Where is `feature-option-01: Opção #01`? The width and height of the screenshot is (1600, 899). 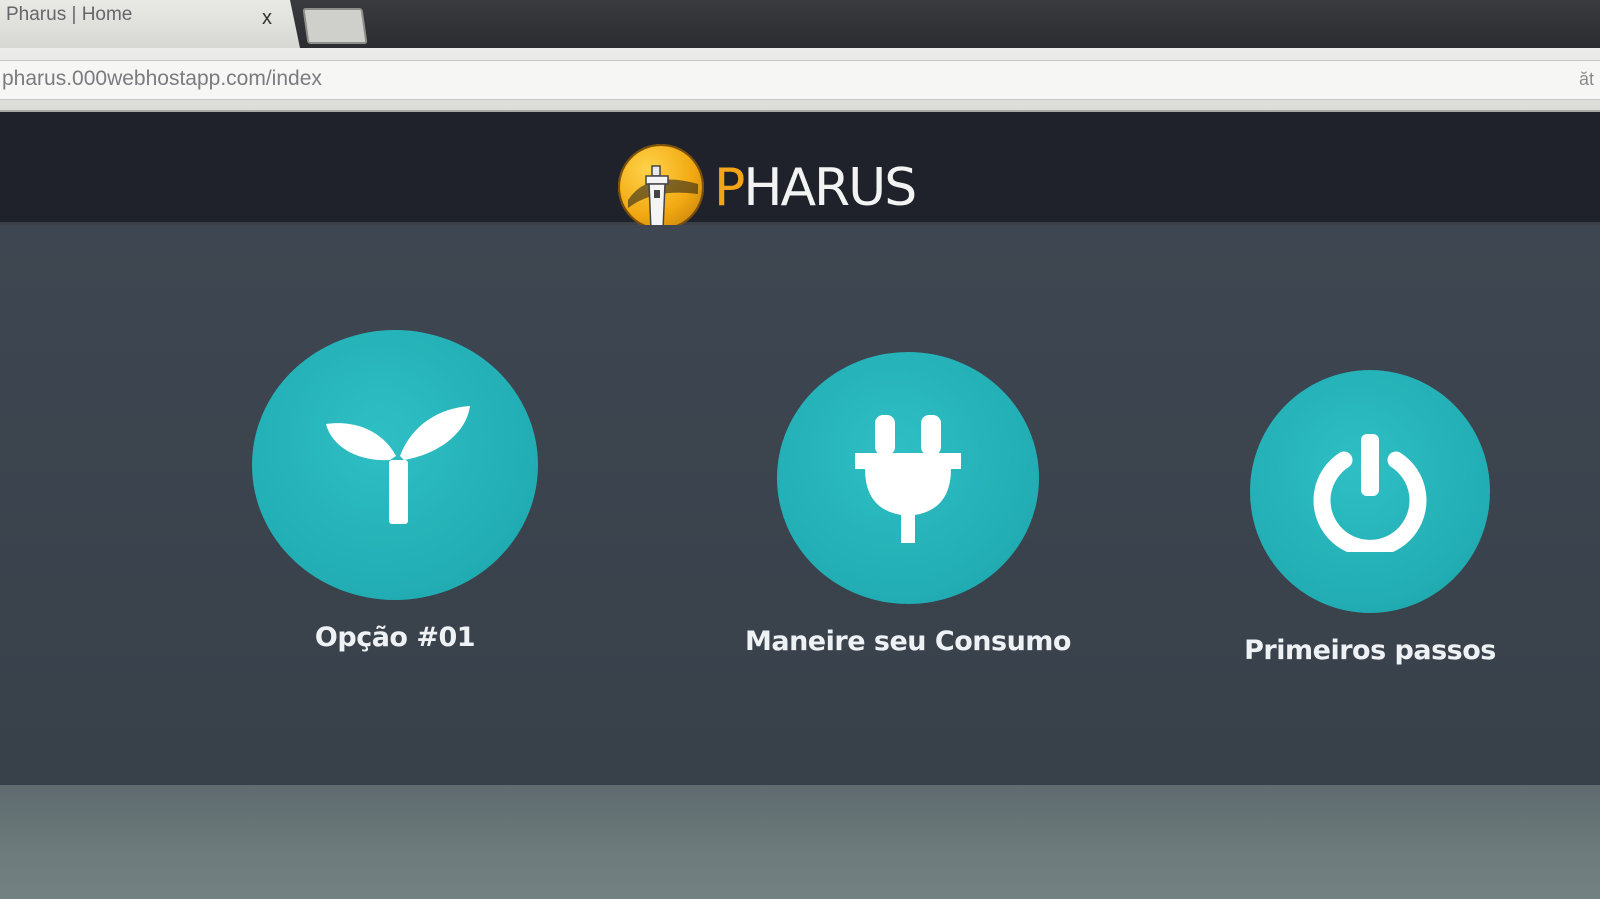 feature-option-01: Opção #01 is located at coordinates (395, 491).